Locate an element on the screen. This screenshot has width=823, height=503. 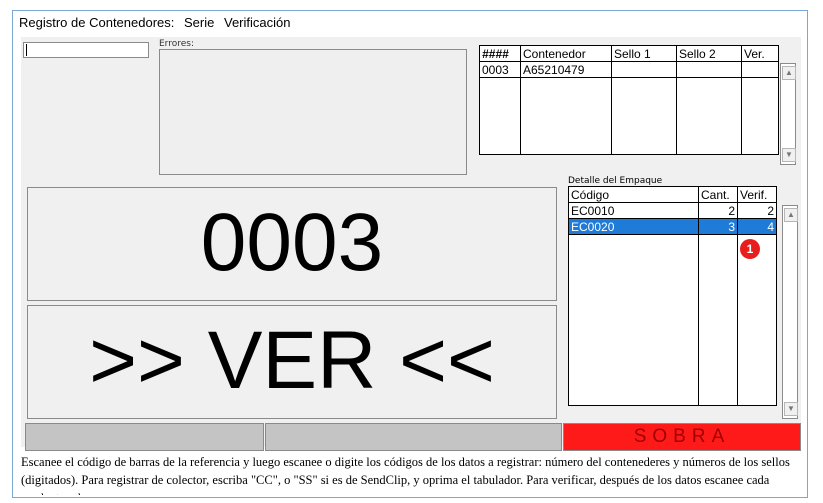
col-contenedor: Contenedor is located at coordinates (566, 53).